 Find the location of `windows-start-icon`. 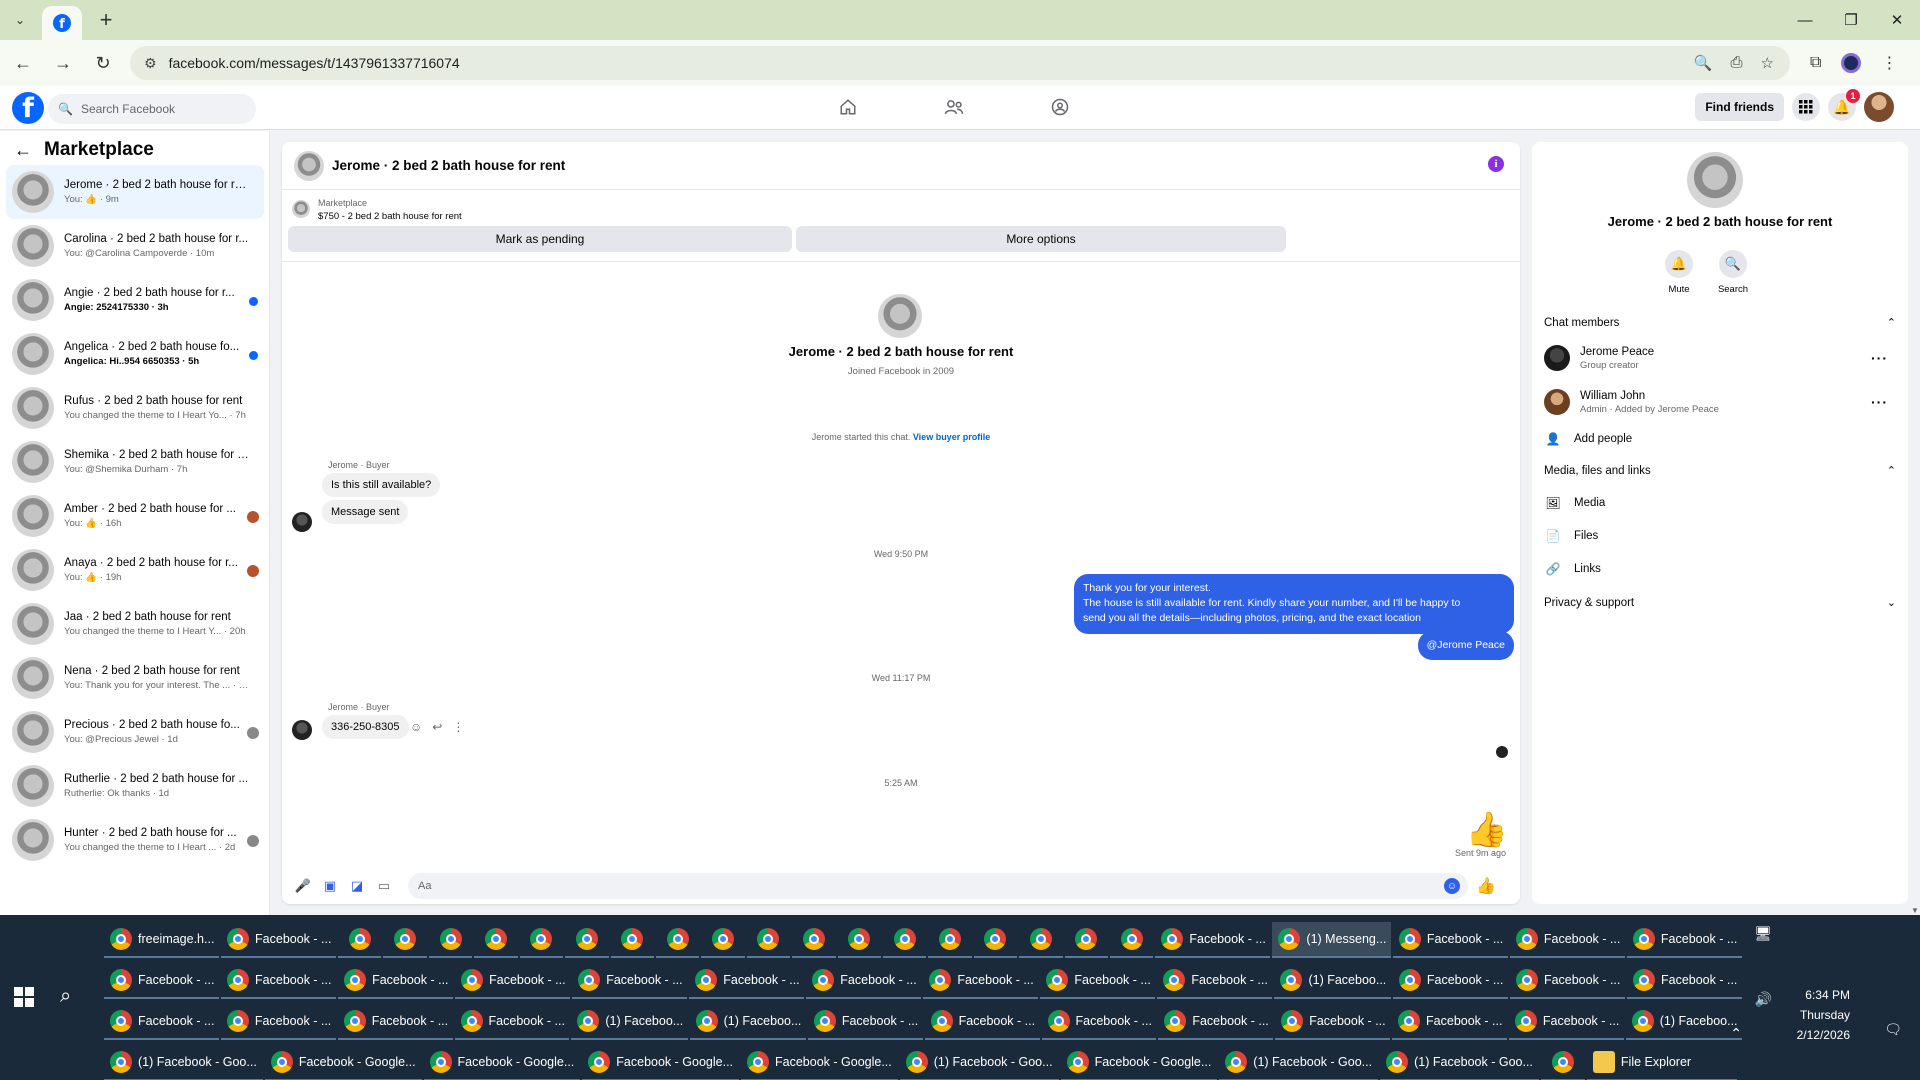

windows-start-icon is located at coordinates (24, 997).